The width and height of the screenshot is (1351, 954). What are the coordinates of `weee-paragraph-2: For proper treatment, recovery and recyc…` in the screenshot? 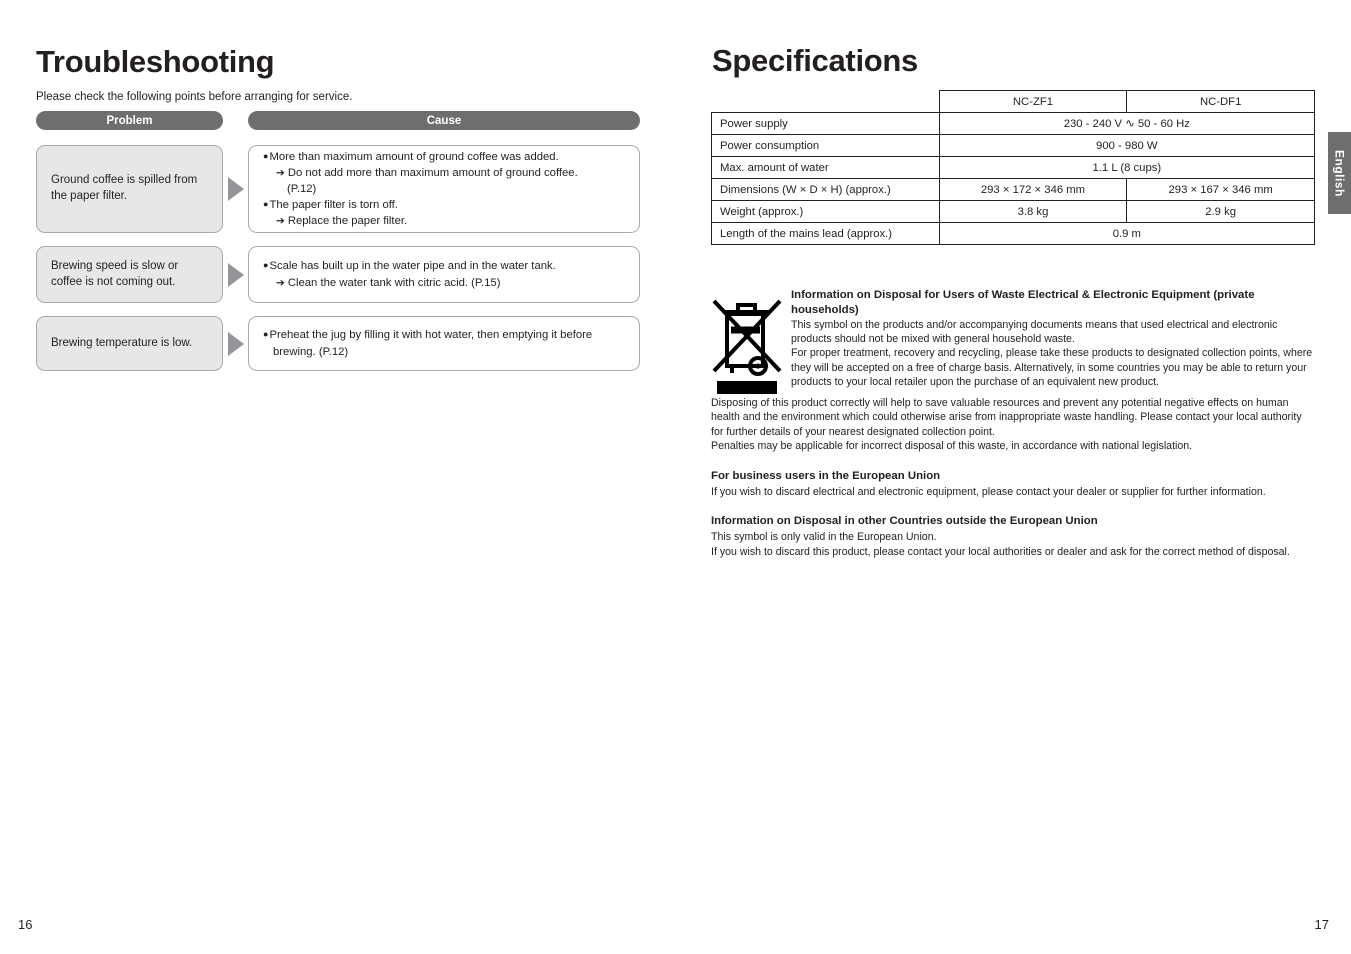 It's located at (1052, 367).